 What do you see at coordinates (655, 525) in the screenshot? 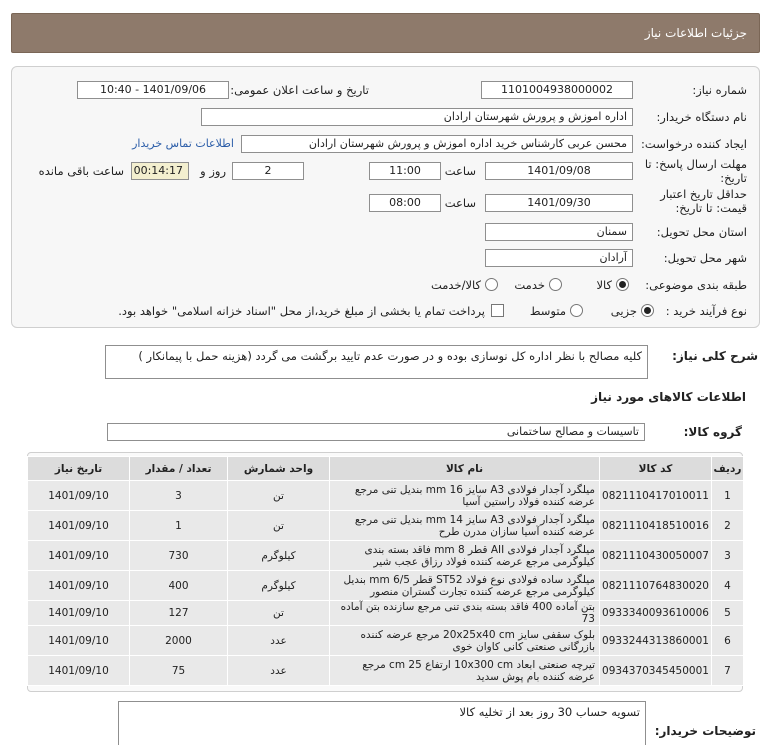
I see `item-code: 0821110418510016` at bounding box center [655, 525].